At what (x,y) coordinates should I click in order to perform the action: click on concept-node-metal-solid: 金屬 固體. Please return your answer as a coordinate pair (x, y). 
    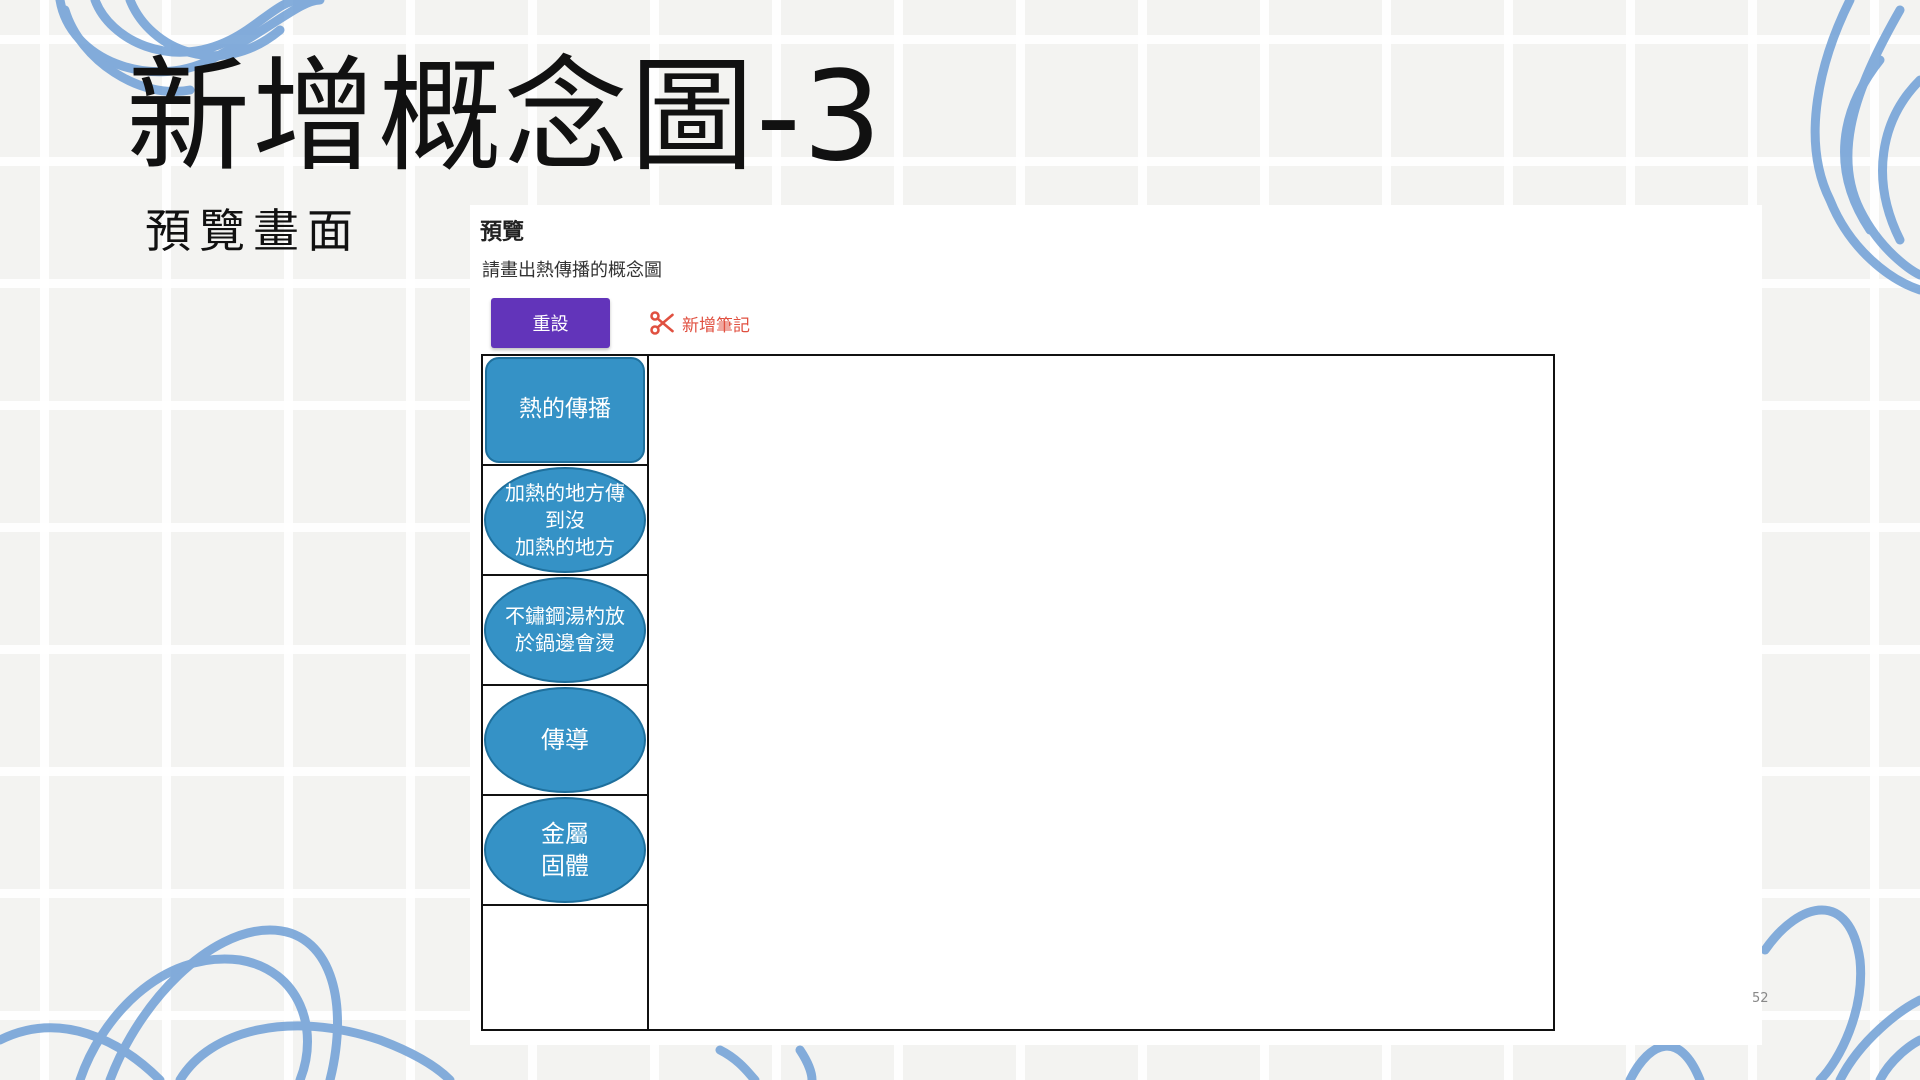
    Looking at the image, I should click on (565, 850).